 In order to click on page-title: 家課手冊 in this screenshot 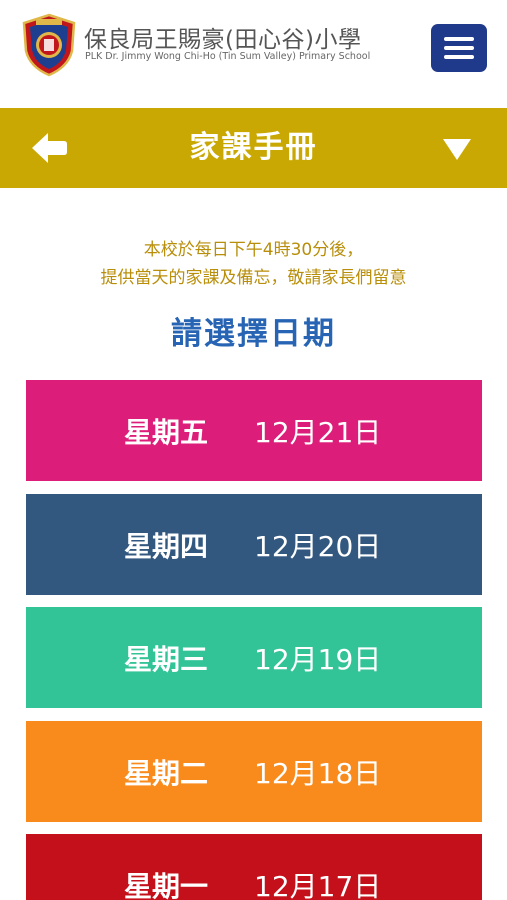, I will do `click(253, 147)`.